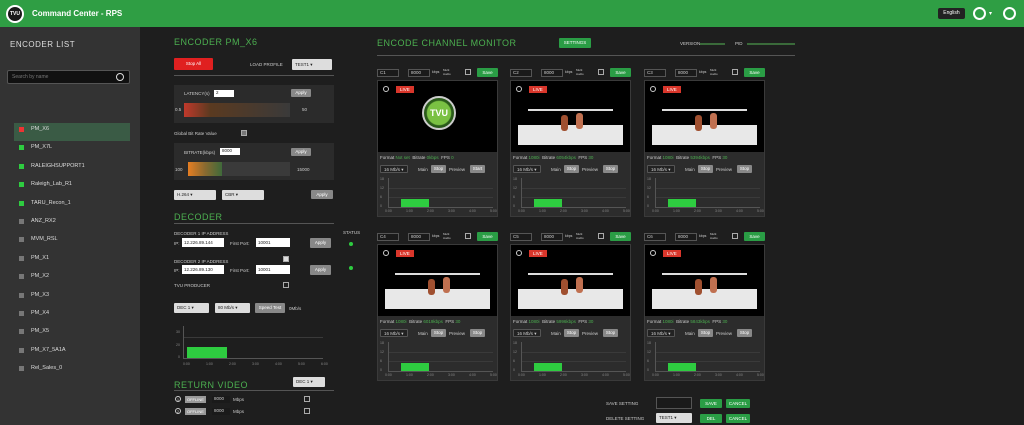 This screenshot has width=1024, height=425. Describe the element at coordinates (70, 316) in the screenshot. I see `encoder-item: PM_X4` at that location.